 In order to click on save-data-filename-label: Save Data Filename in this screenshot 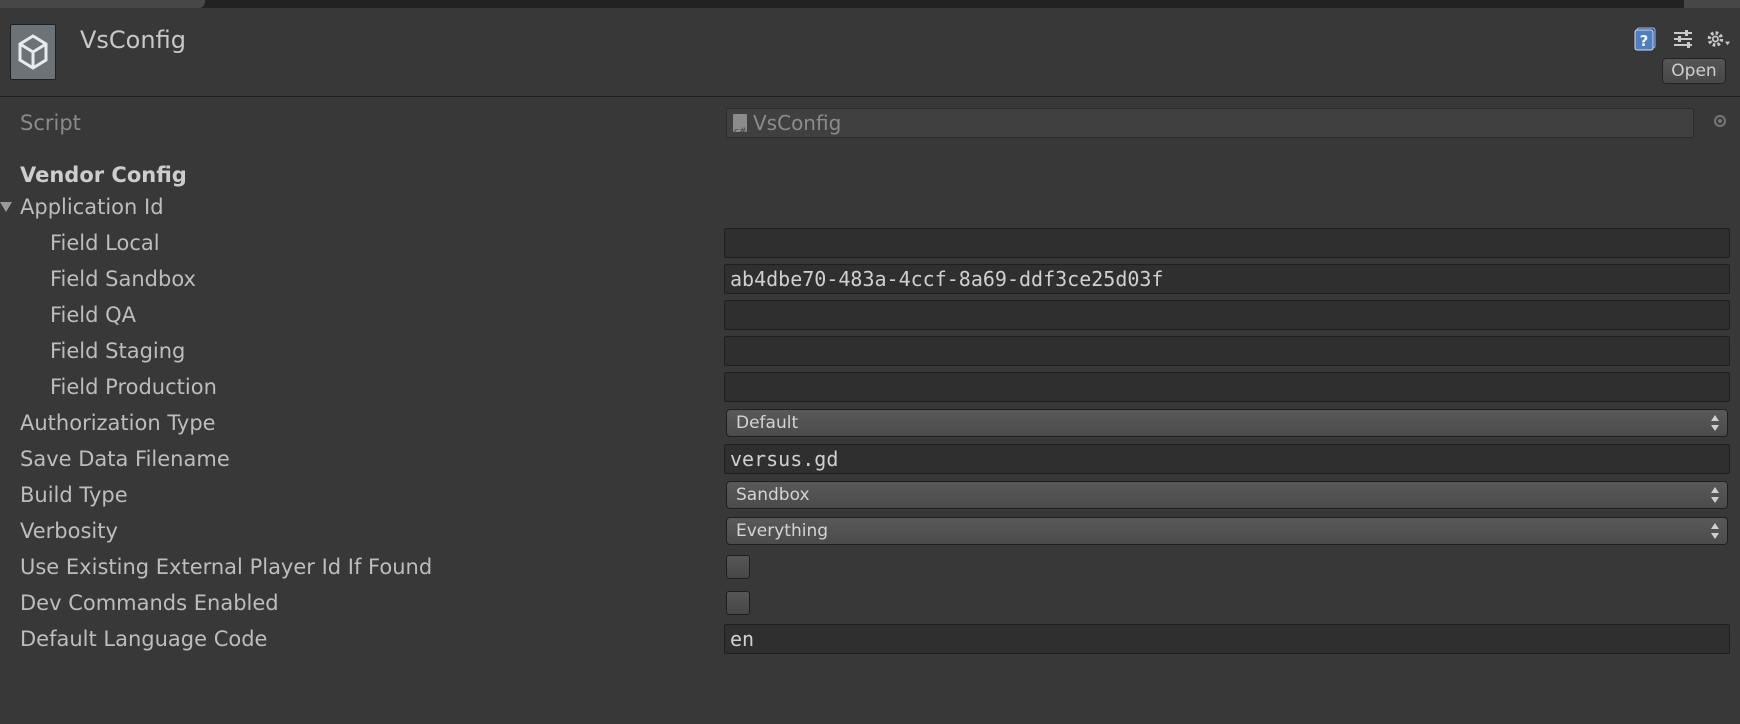, I will do `click(125, 459)`.